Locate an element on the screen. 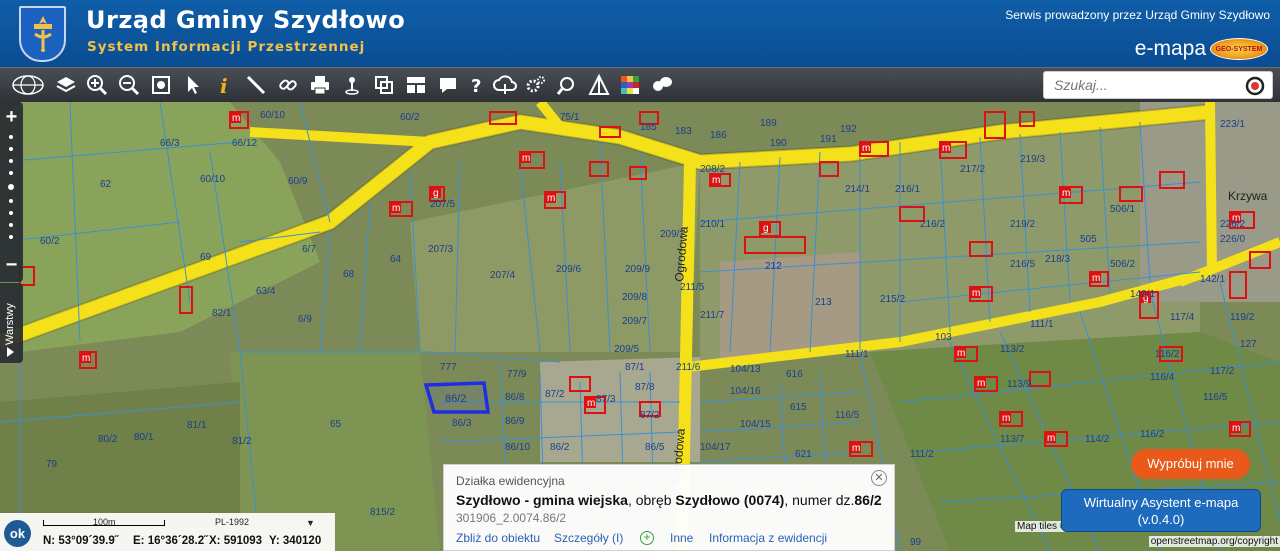  parcel-label: 75/1 is located at coordinates (570, 117).